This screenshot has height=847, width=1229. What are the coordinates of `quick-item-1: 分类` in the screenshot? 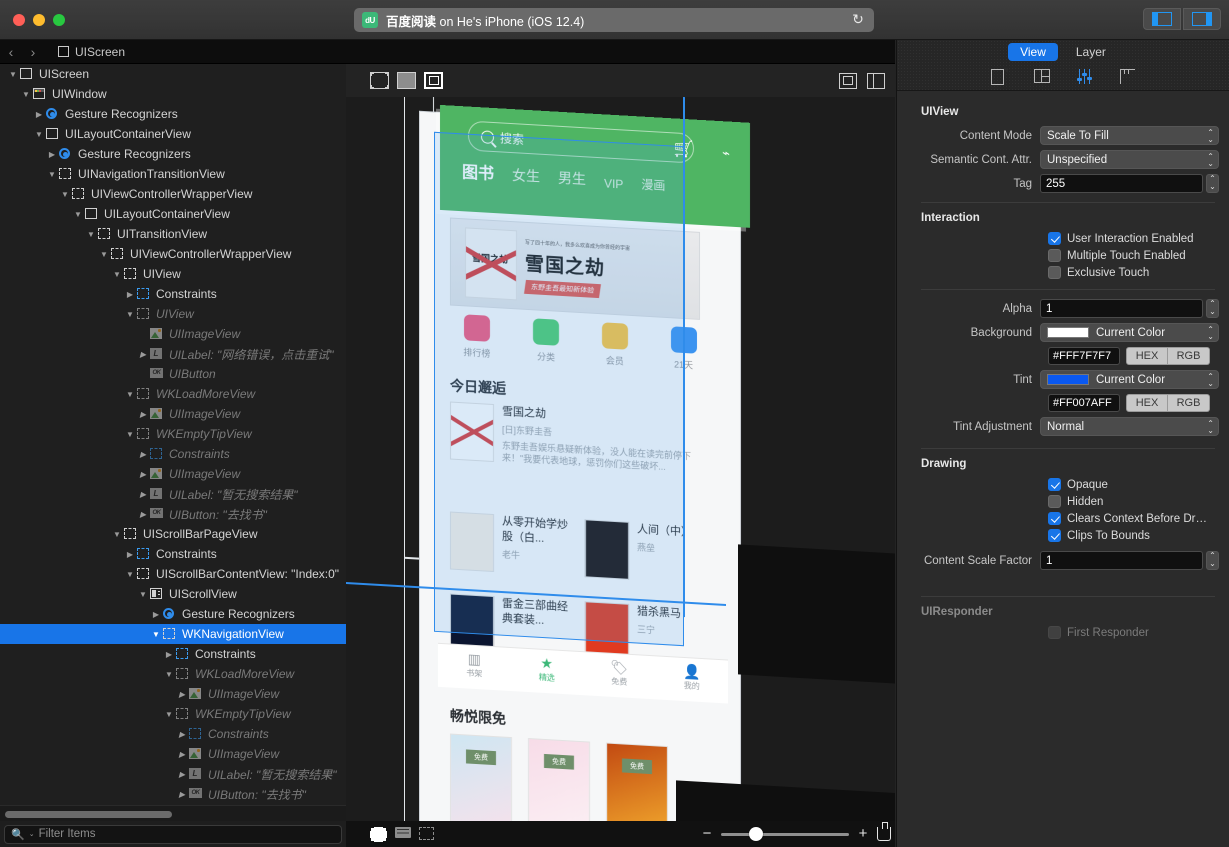 It's located at (546, 340).